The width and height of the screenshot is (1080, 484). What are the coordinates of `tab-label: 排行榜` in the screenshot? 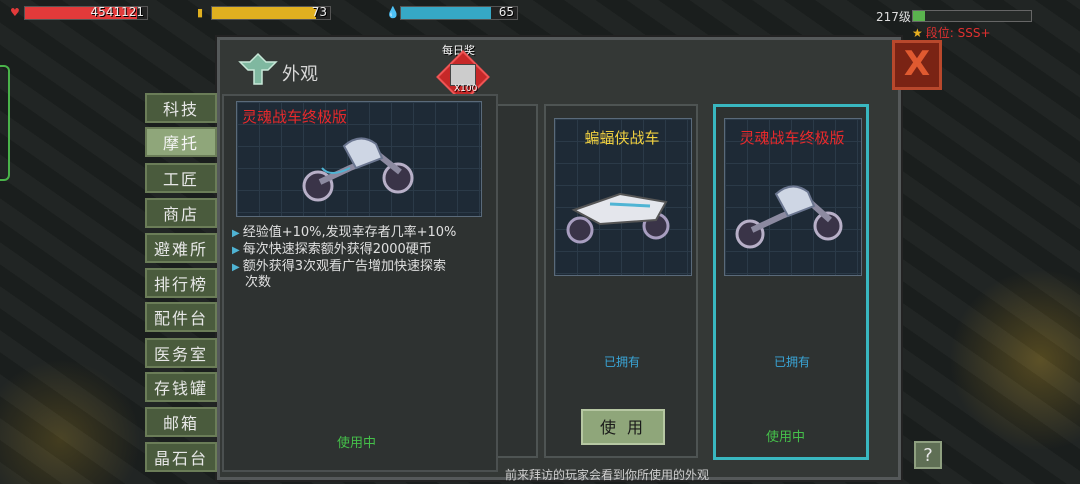 It's located at (180, 284).